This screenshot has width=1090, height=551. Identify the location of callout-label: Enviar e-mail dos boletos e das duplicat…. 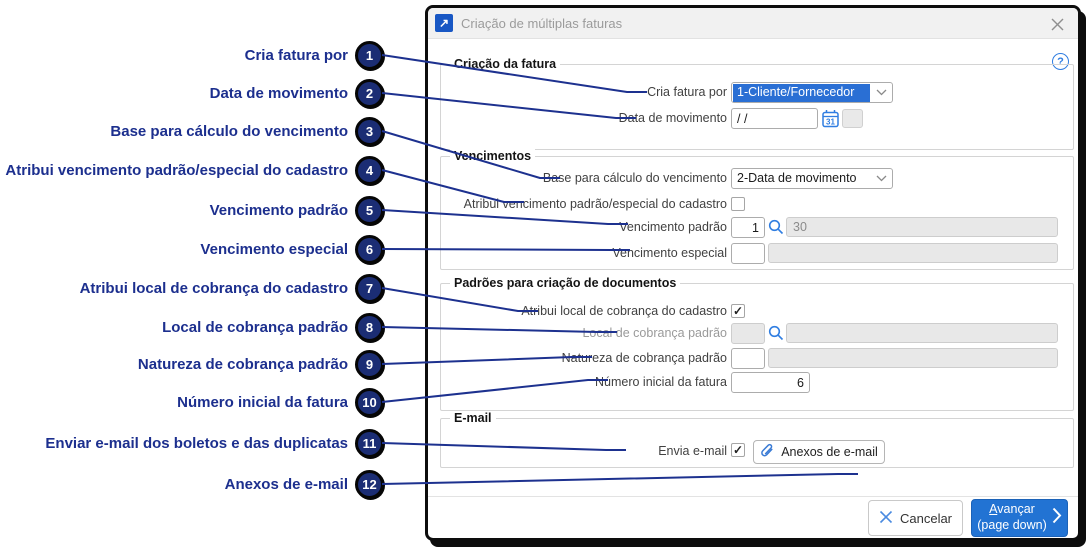
(196, 443).